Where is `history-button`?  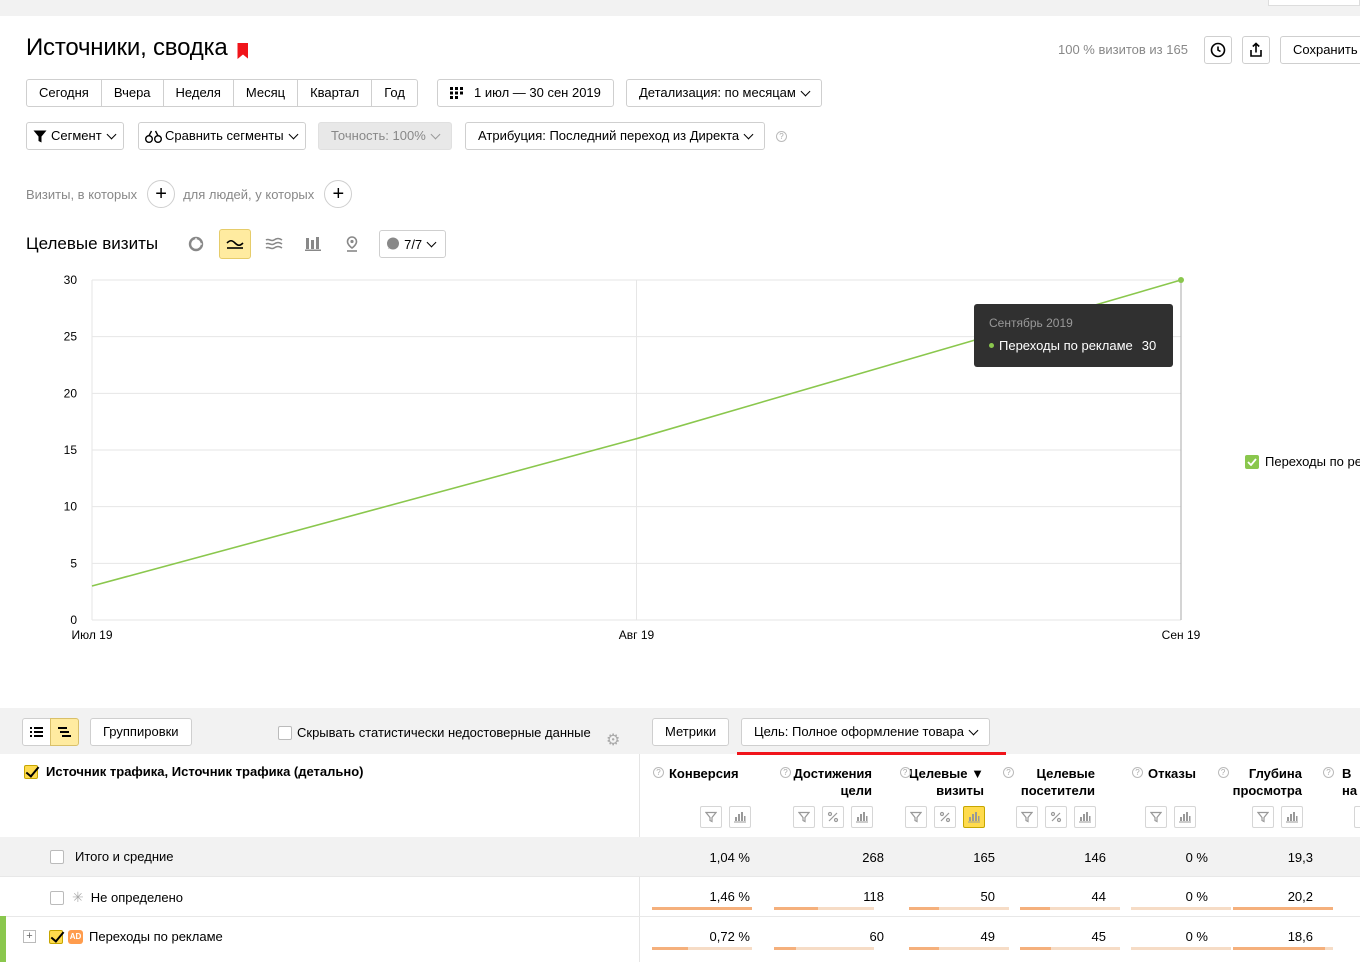 history-button is located at coordinates (1218, 50).